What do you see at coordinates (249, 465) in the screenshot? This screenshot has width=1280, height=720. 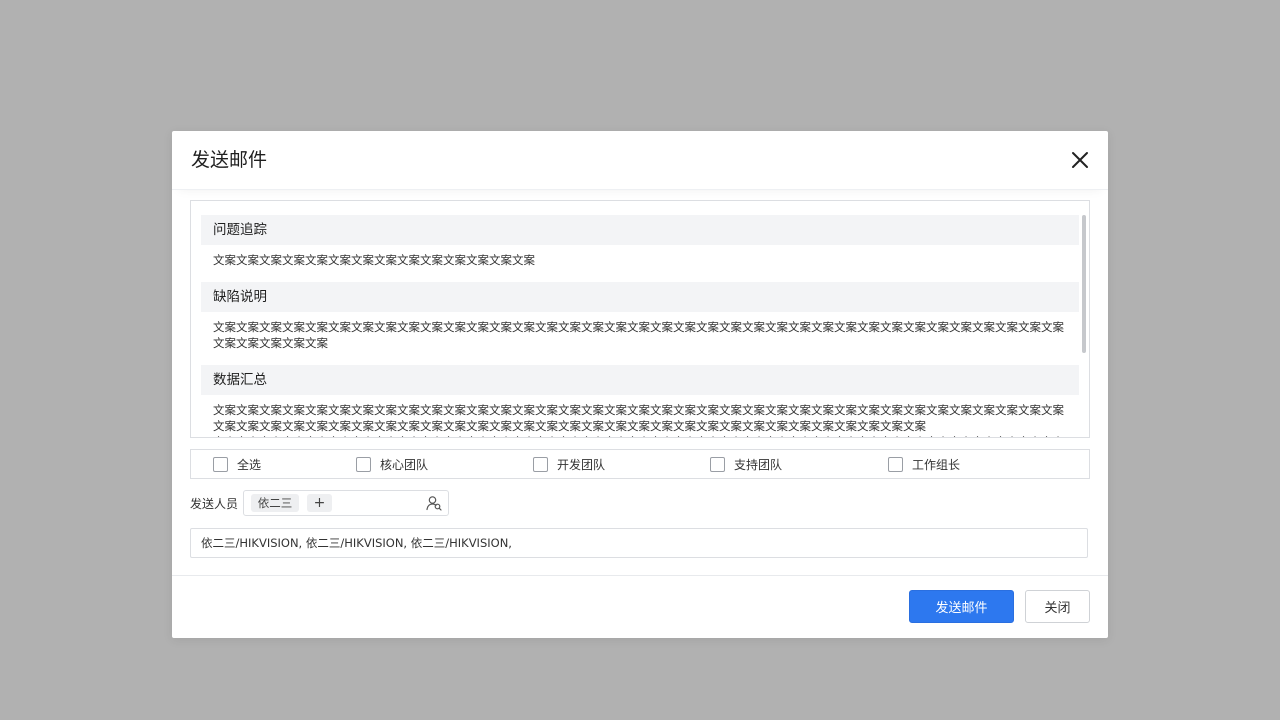 I see `checkbox-label: 全选` at bounding box center [249, 465].